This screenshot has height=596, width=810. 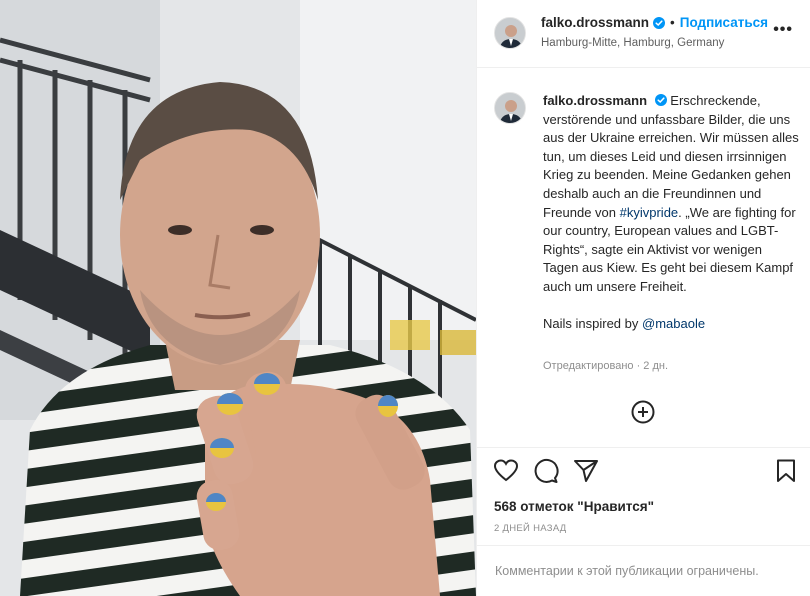 What do you see at coordinates (546, 471) in the screenshot?
I see `comment-icon` at bounding box center [546, 471].